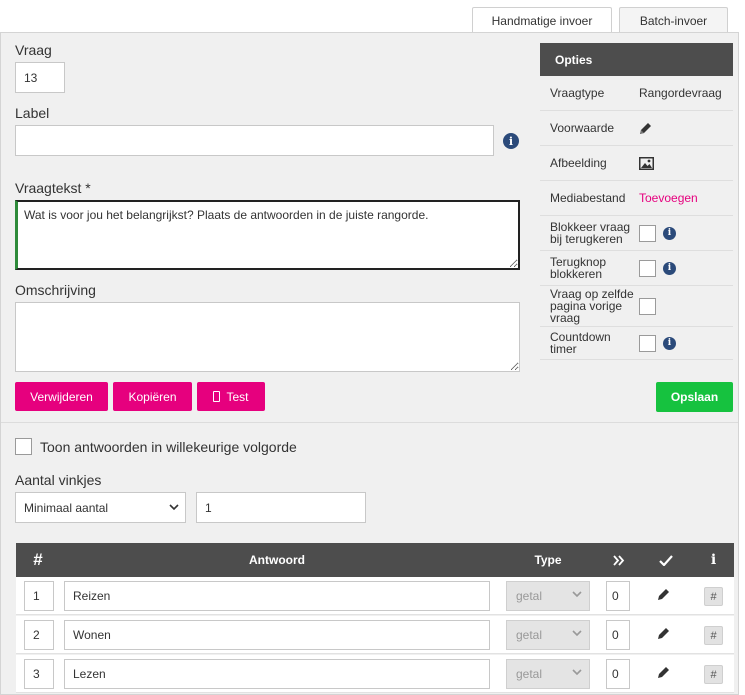  What do you see at coordinates (277, 560) in the screenshot?
I see `header-answer: Antwoord` at bounding box center [277, 560].